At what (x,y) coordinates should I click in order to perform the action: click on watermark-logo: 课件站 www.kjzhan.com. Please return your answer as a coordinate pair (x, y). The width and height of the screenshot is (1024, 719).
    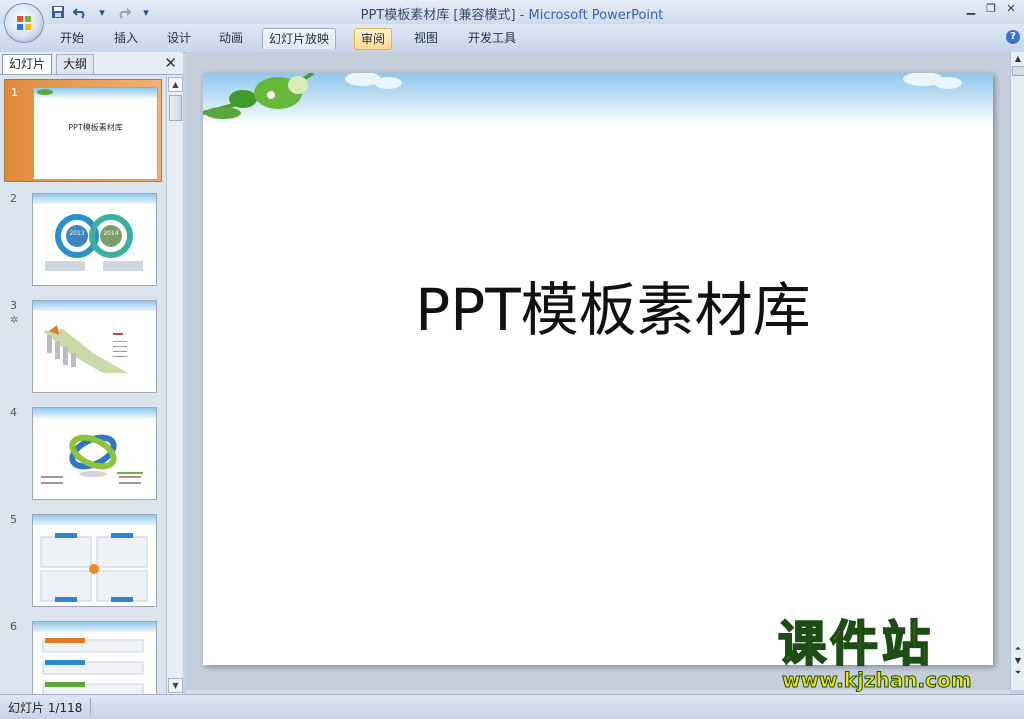
    Looking at the image, I should click on (892, 654).